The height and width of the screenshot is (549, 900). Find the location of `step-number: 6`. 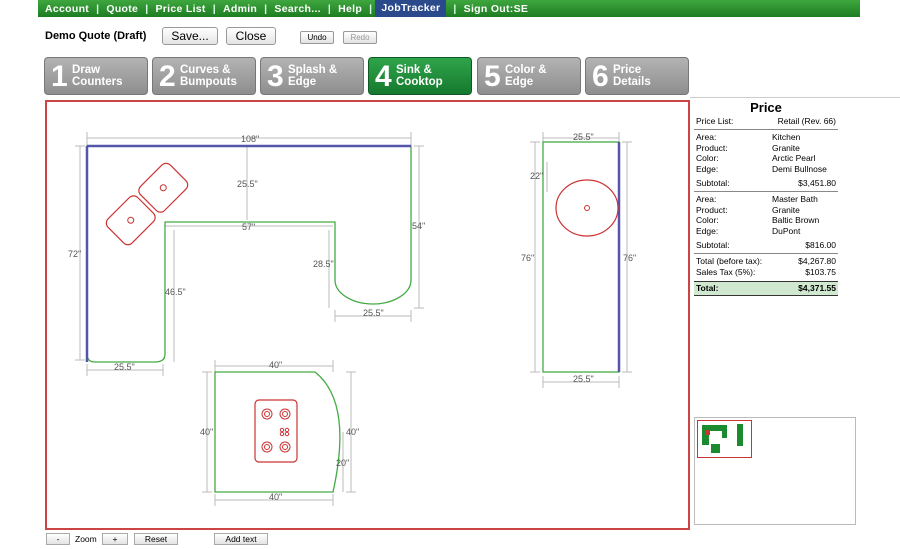

step-number: 6 is located at coordinates (600, 76).